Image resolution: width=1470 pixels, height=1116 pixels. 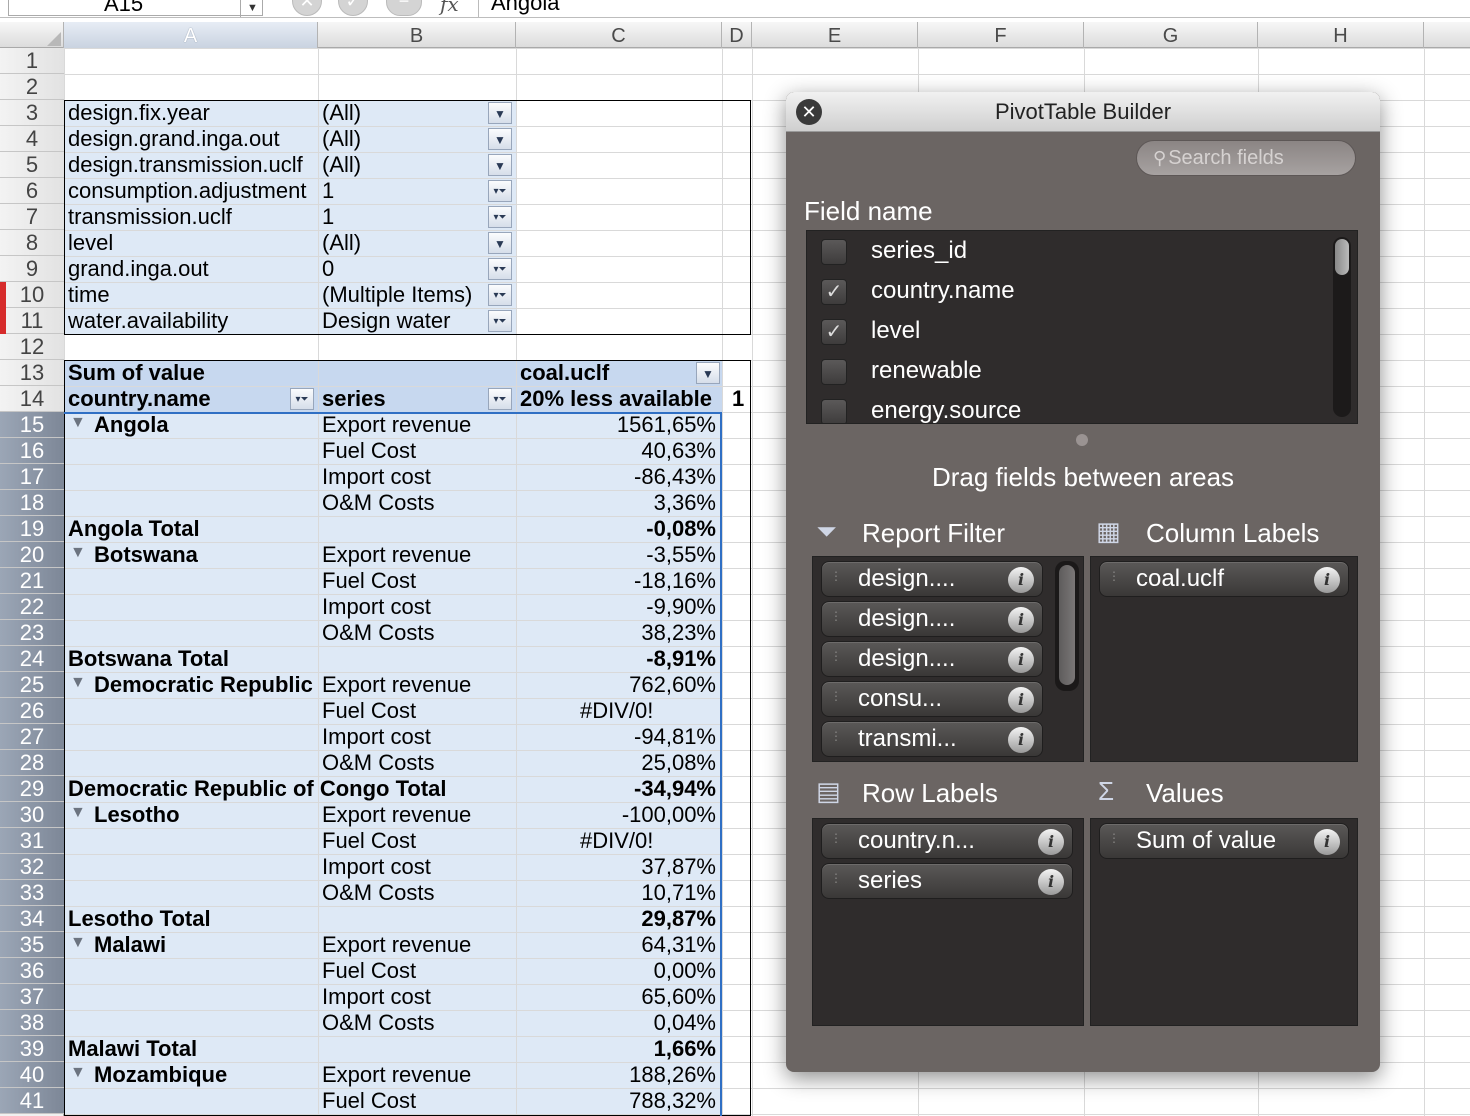 I want to click on cell-a5: design.transmission.uclf, so click(x=183, y=165).